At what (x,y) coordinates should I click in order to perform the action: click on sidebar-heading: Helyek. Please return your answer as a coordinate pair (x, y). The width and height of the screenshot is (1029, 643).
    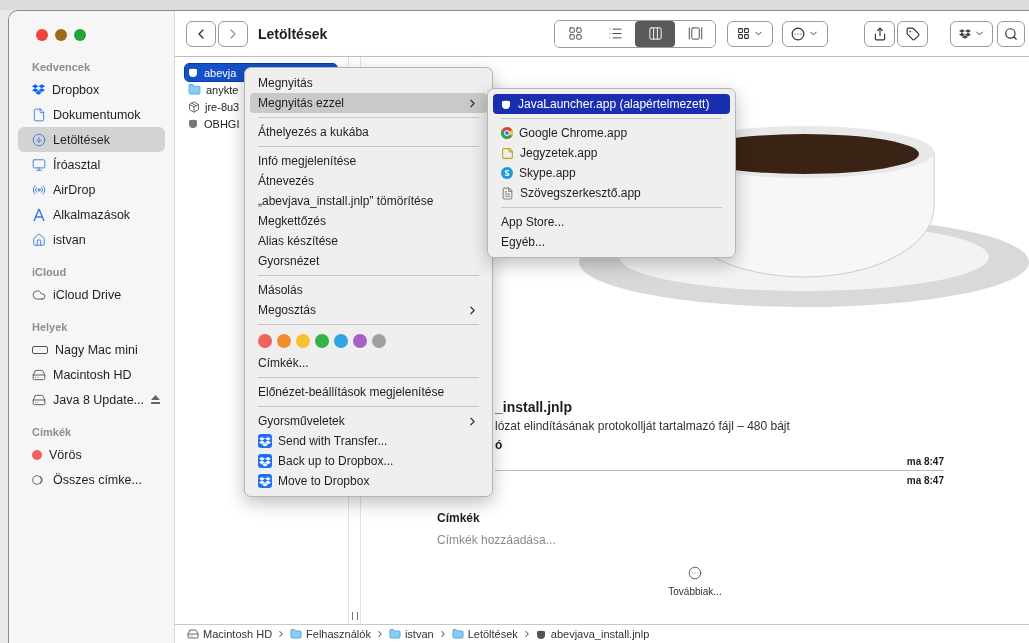
    Looking at the image, I should click on (50, 327).